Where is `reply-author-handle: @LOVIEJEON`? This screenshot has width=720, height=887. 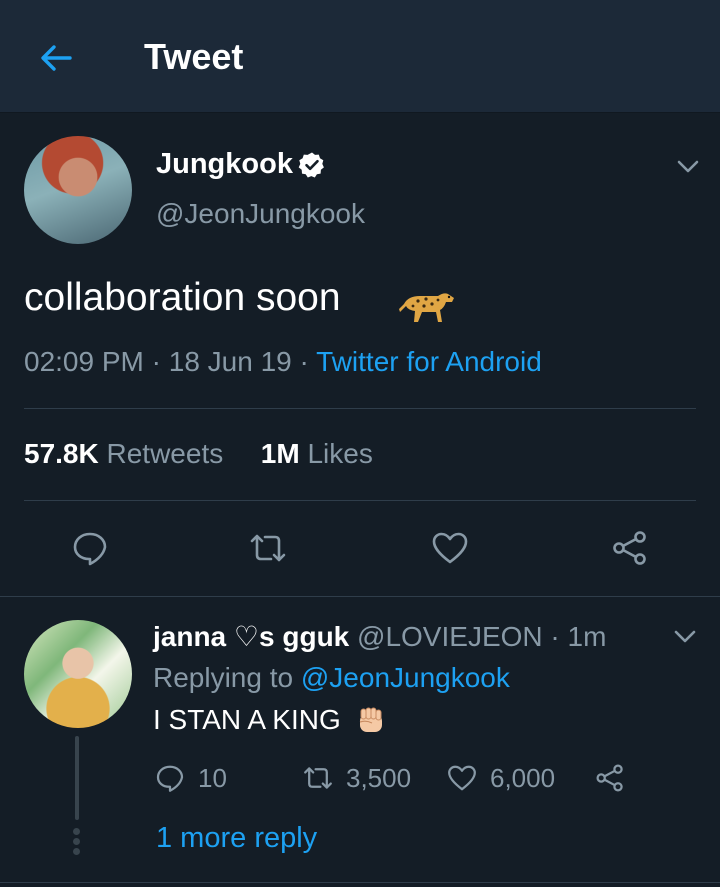 reply-author-handle: @LOVIEJEON is located at coordinates (450, 636).